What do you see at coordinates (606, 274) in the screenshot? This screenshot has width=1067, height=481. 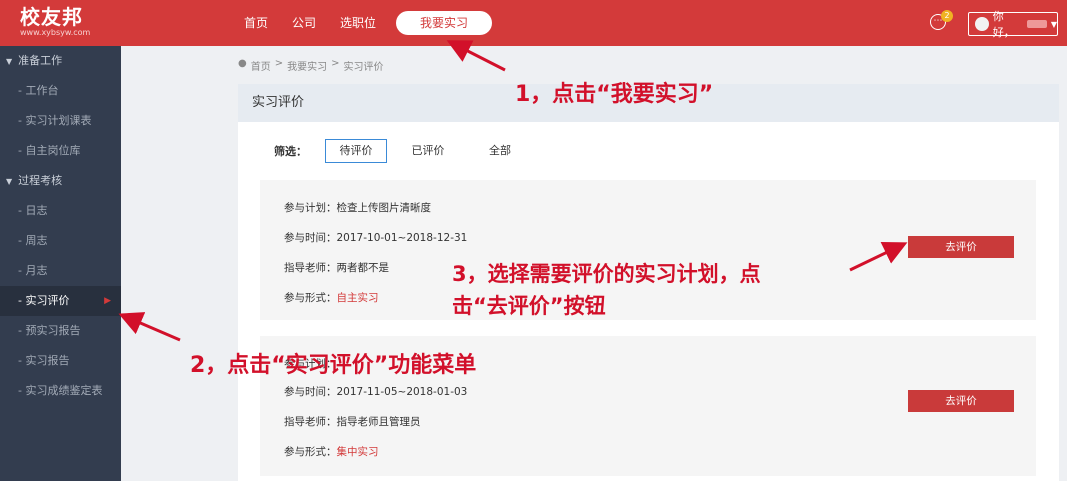 I see `annotation-step-3-line1: 3，选择需要评价的实习计划，点` at bounding box center [606, 274].